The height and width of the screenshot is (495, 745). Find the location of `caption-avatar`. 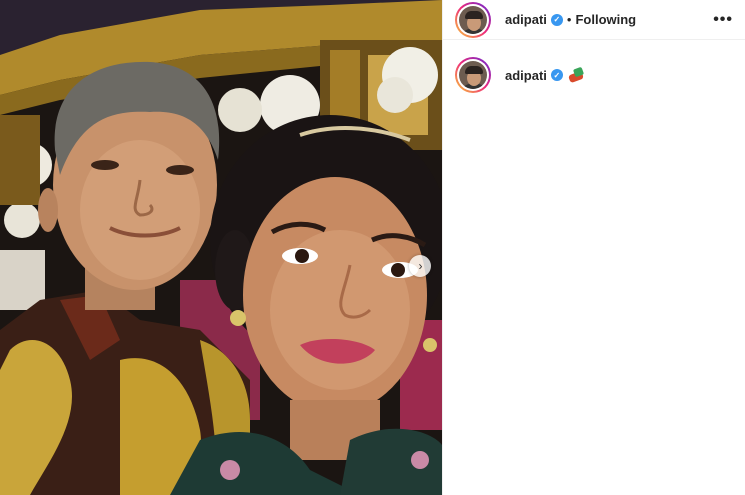

caption-avatar is located at coordinates (473, 75).